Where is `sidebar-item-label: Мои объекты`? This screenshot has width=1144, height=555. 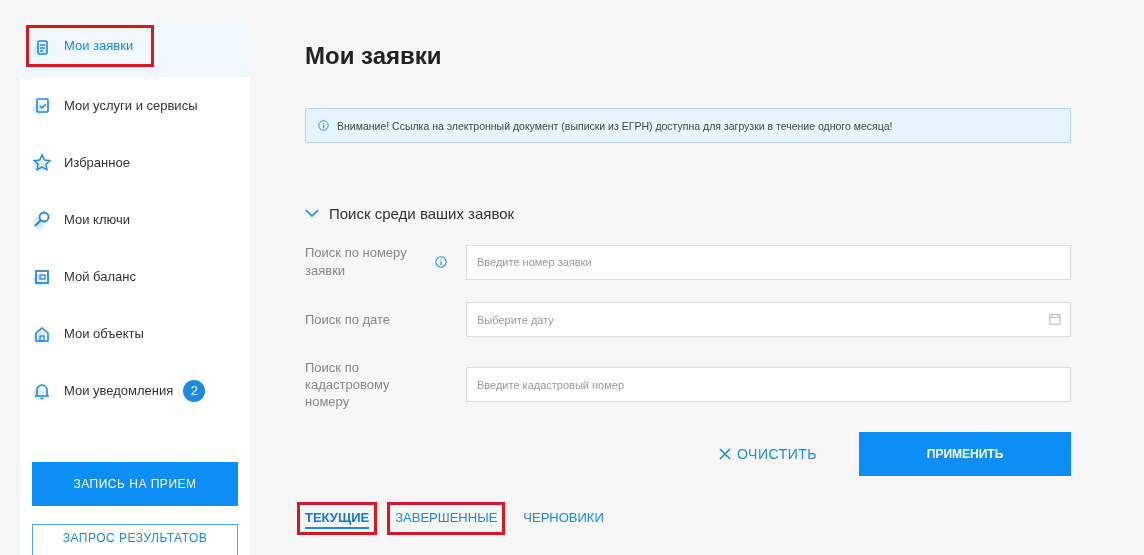
sidebar-item-label: Мои объекты is located at coordinates (104, 333).